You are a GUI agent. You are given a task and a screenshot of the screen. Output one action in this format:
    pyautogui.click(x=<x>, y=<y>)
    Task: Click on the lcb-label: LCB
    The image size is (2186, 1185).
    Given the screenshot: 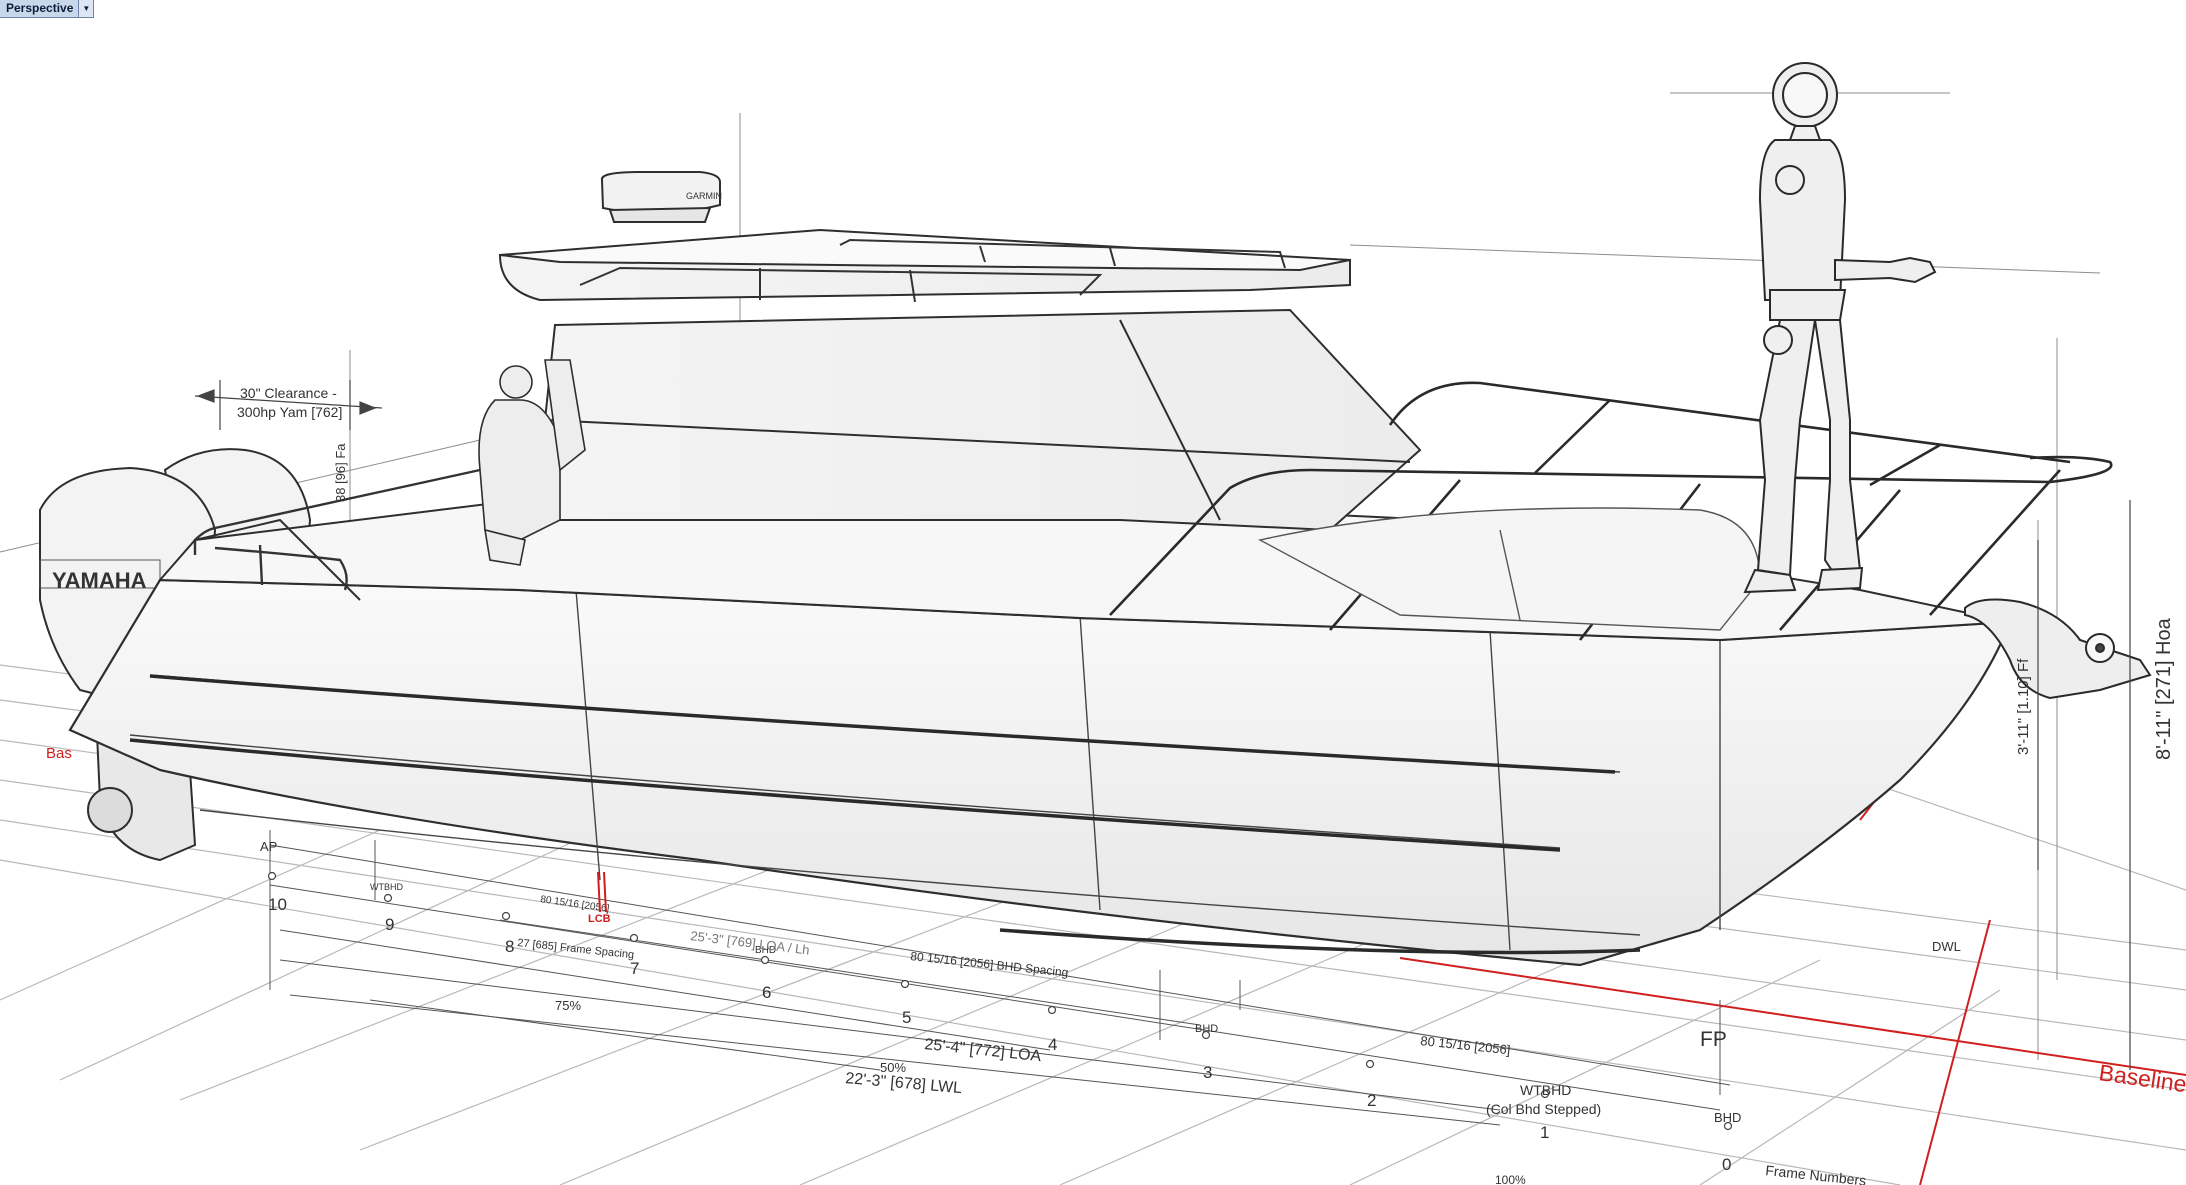 What is the action you would take?
    pyautogui.click(x=599, y=919)
    